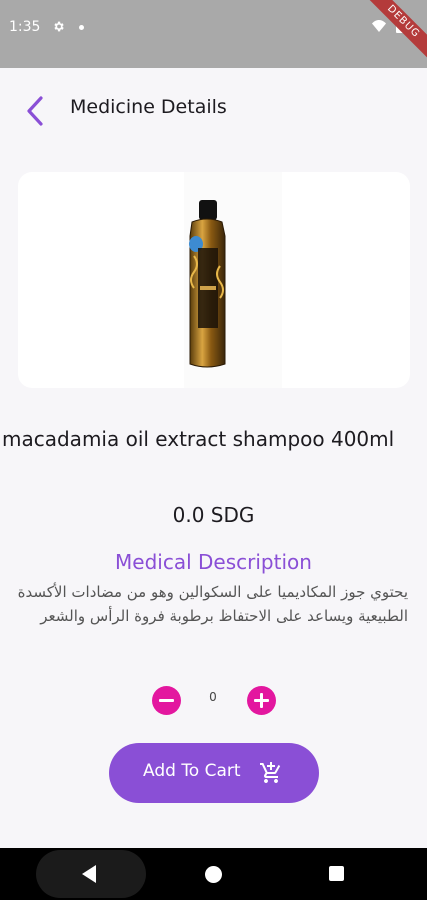 The image size is (427, 900). I want to click on nav-recent-apps-icon, so click(336, 873).